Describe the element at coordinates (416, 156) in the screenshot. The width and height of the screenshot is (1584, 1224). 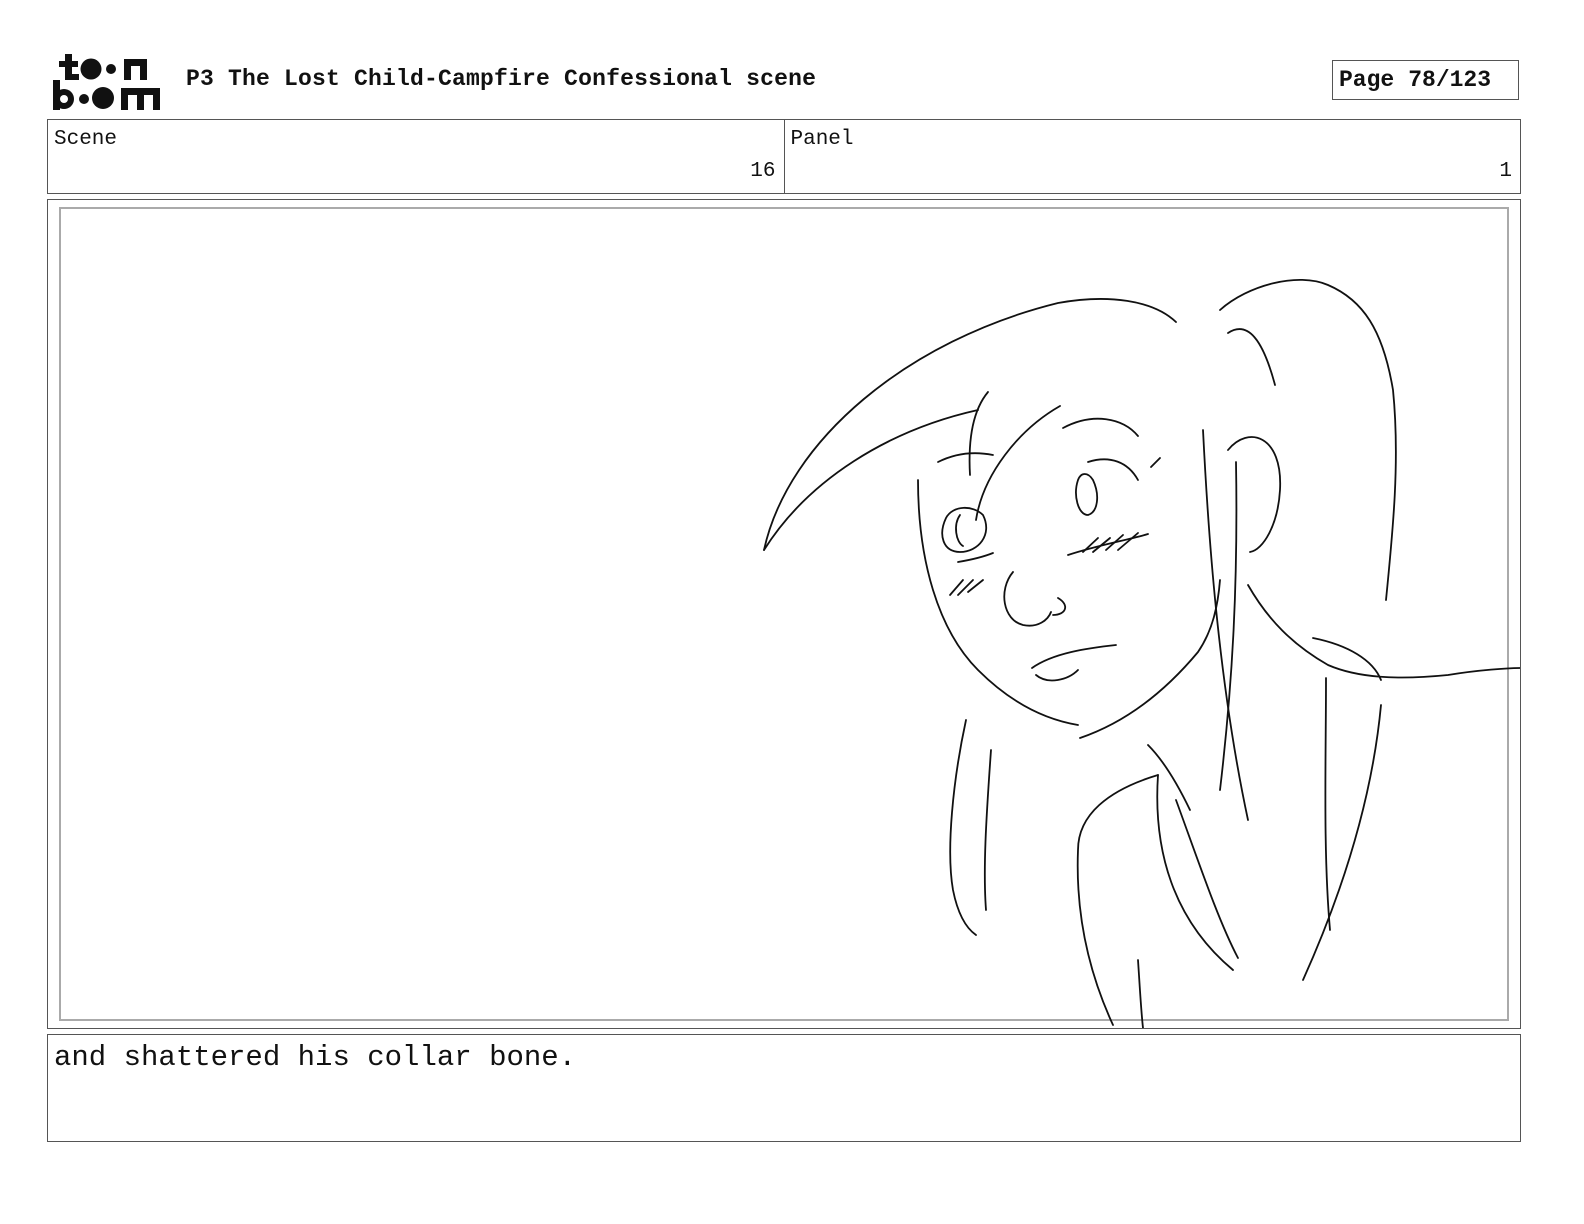
I see `scene-cell: Scene 16` at that location.